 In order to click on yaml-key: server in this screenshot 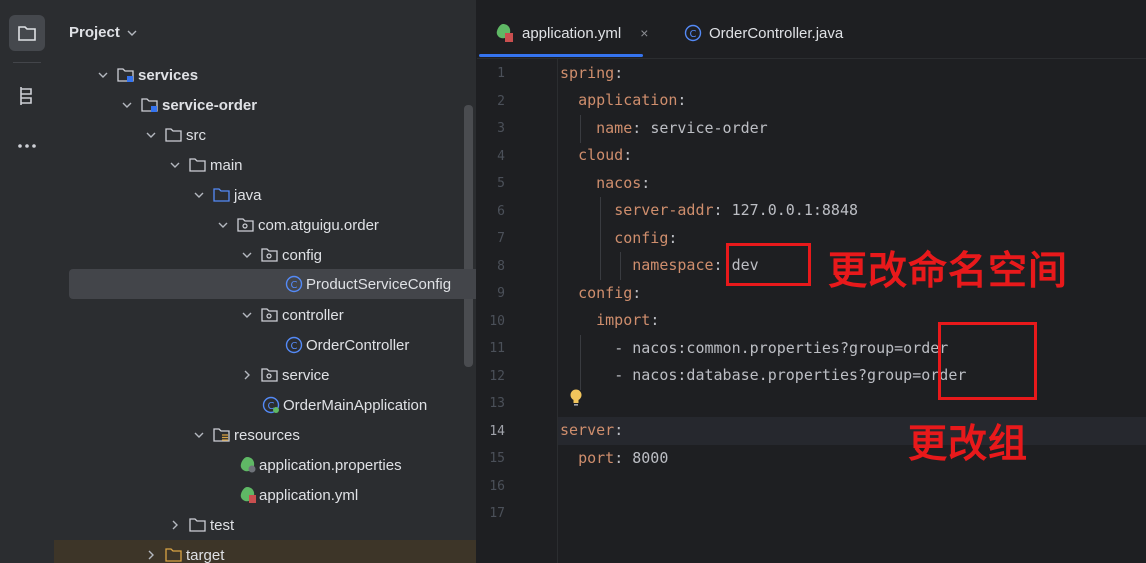, I will do `click(587, 430)`.